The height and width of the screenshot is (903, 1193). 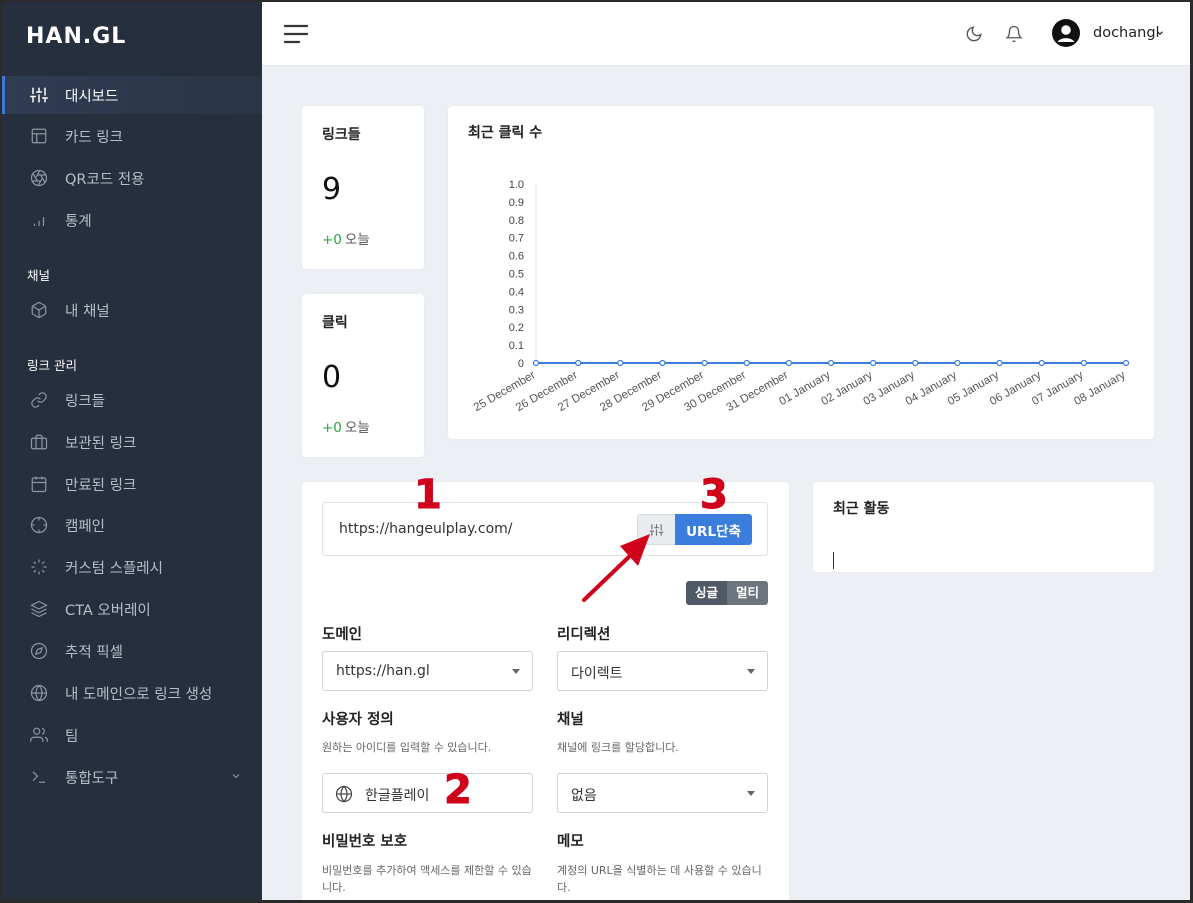 I want to click on stat-title: 클릭, so click(x=335, y=323).